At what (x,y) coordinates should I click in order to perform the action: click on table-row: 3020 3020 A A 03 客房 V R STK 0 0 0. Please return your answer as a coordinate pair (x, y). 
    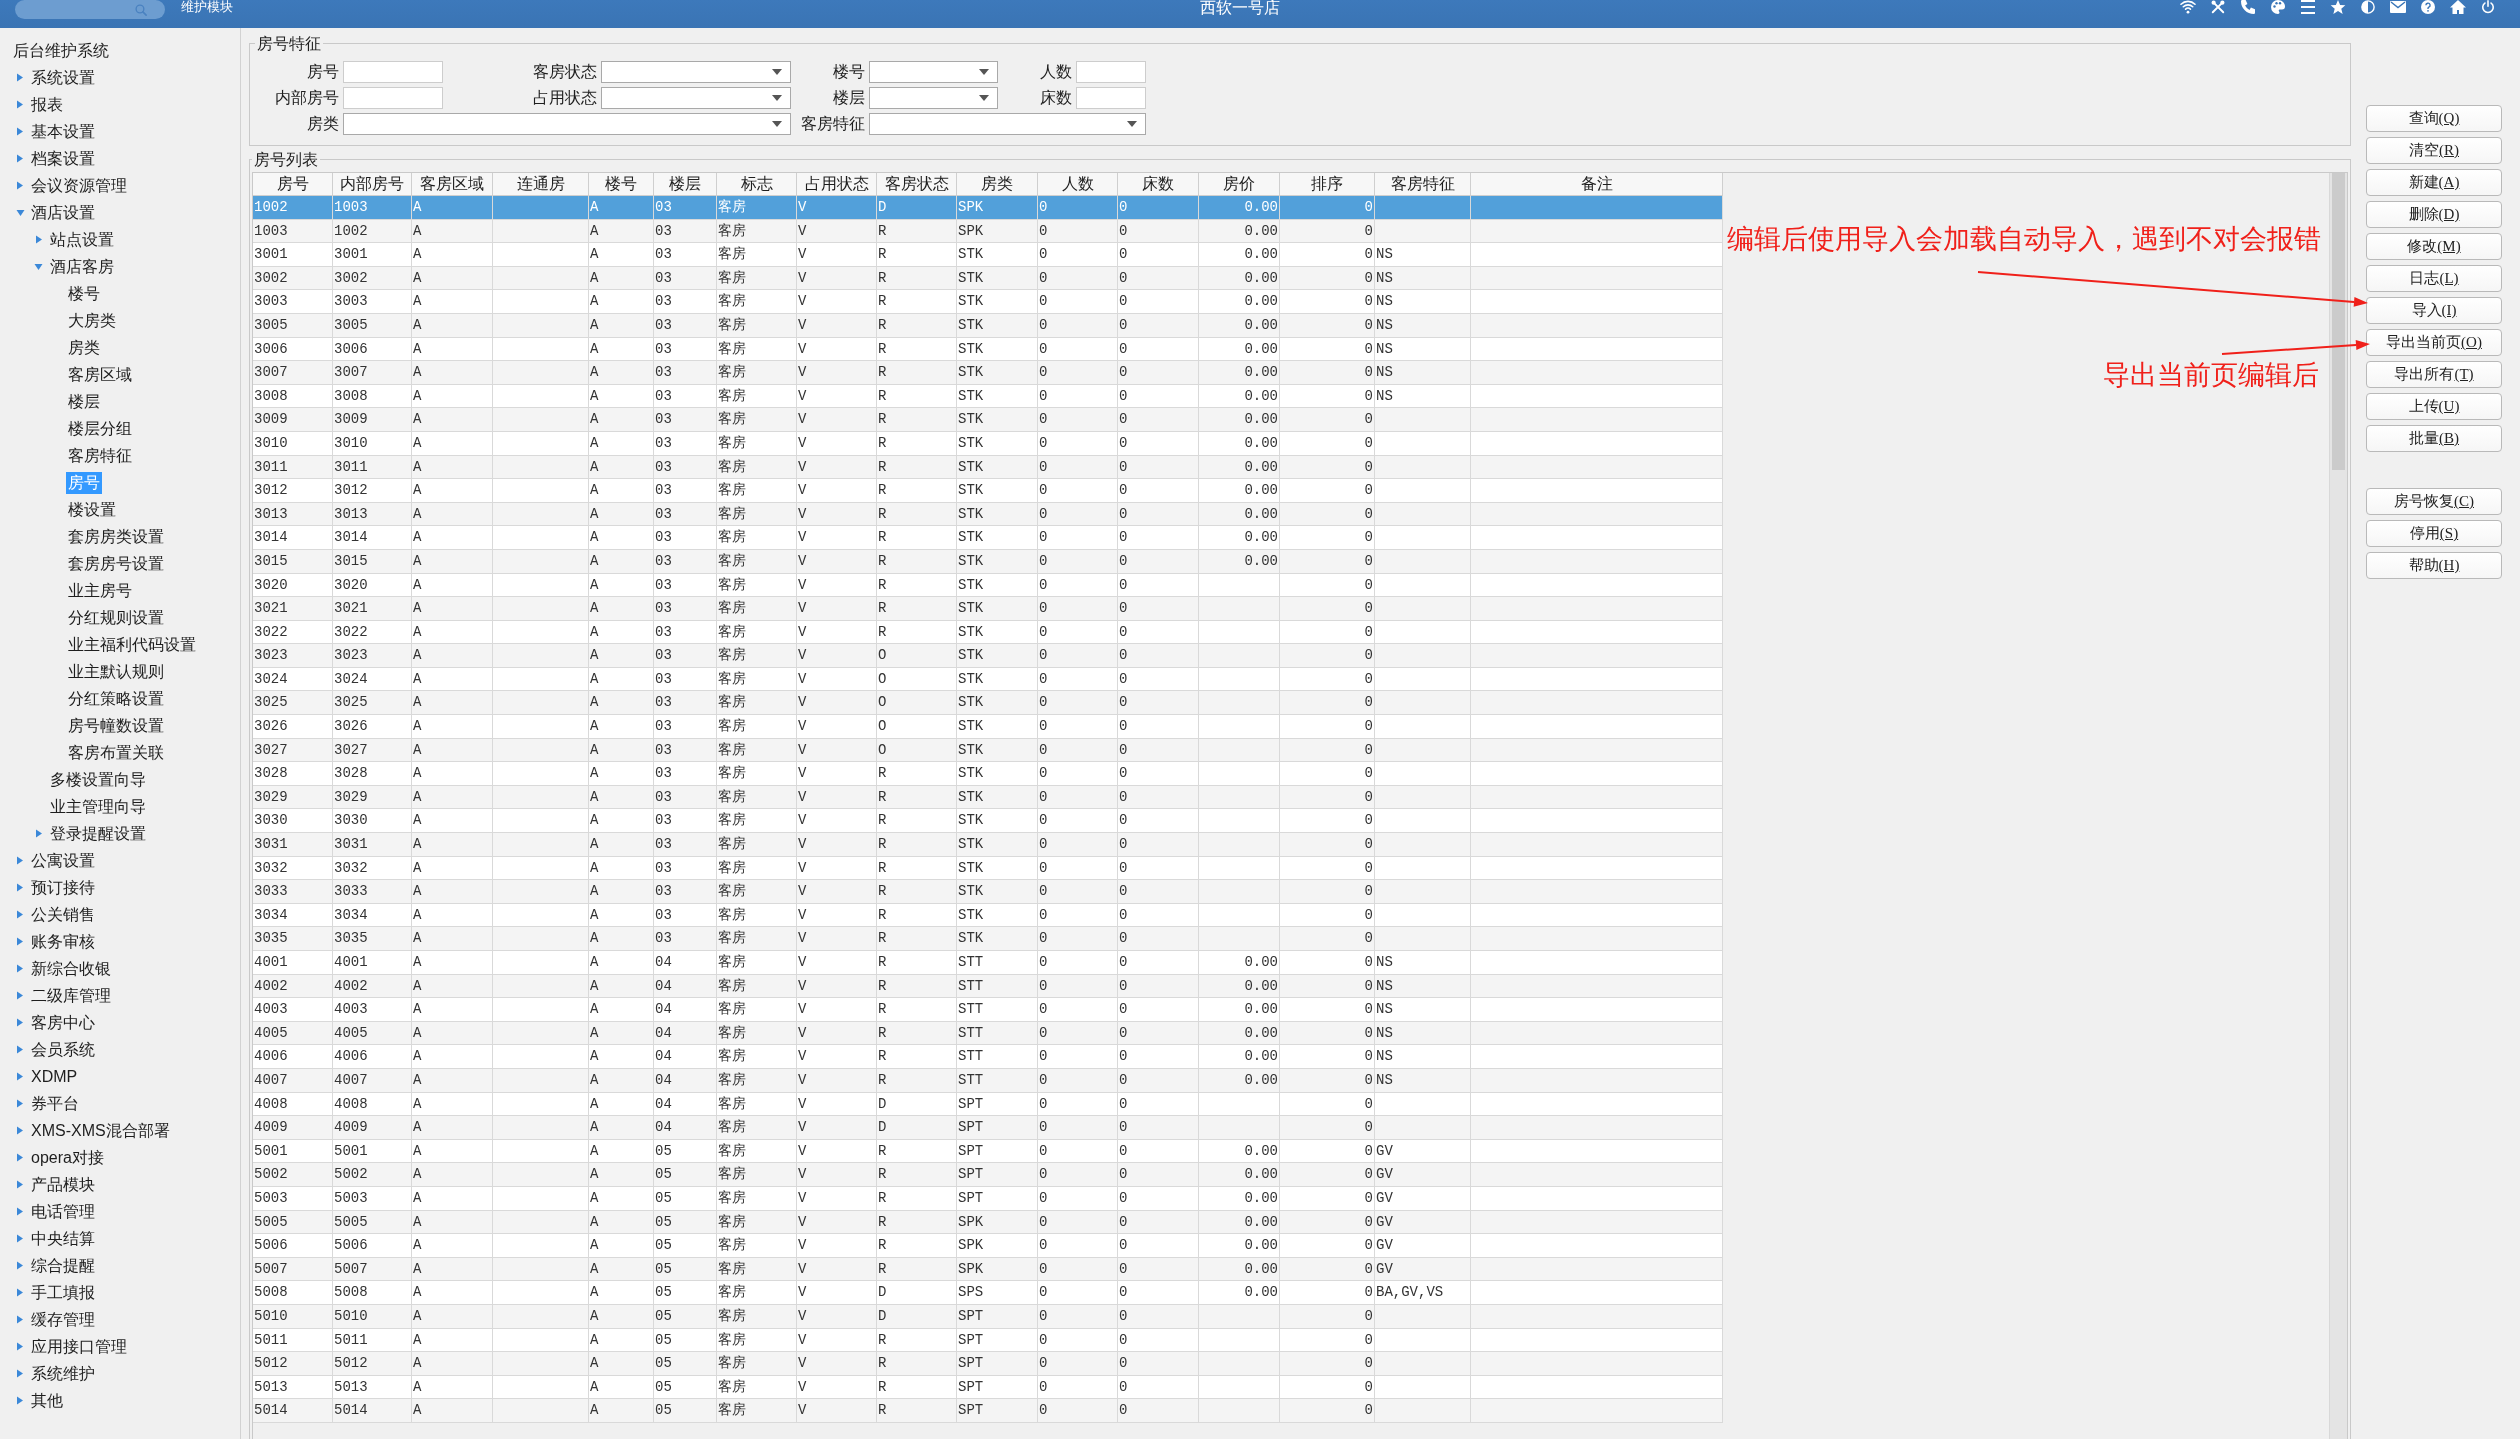
    Looking at the image, I should click on (988, 585).